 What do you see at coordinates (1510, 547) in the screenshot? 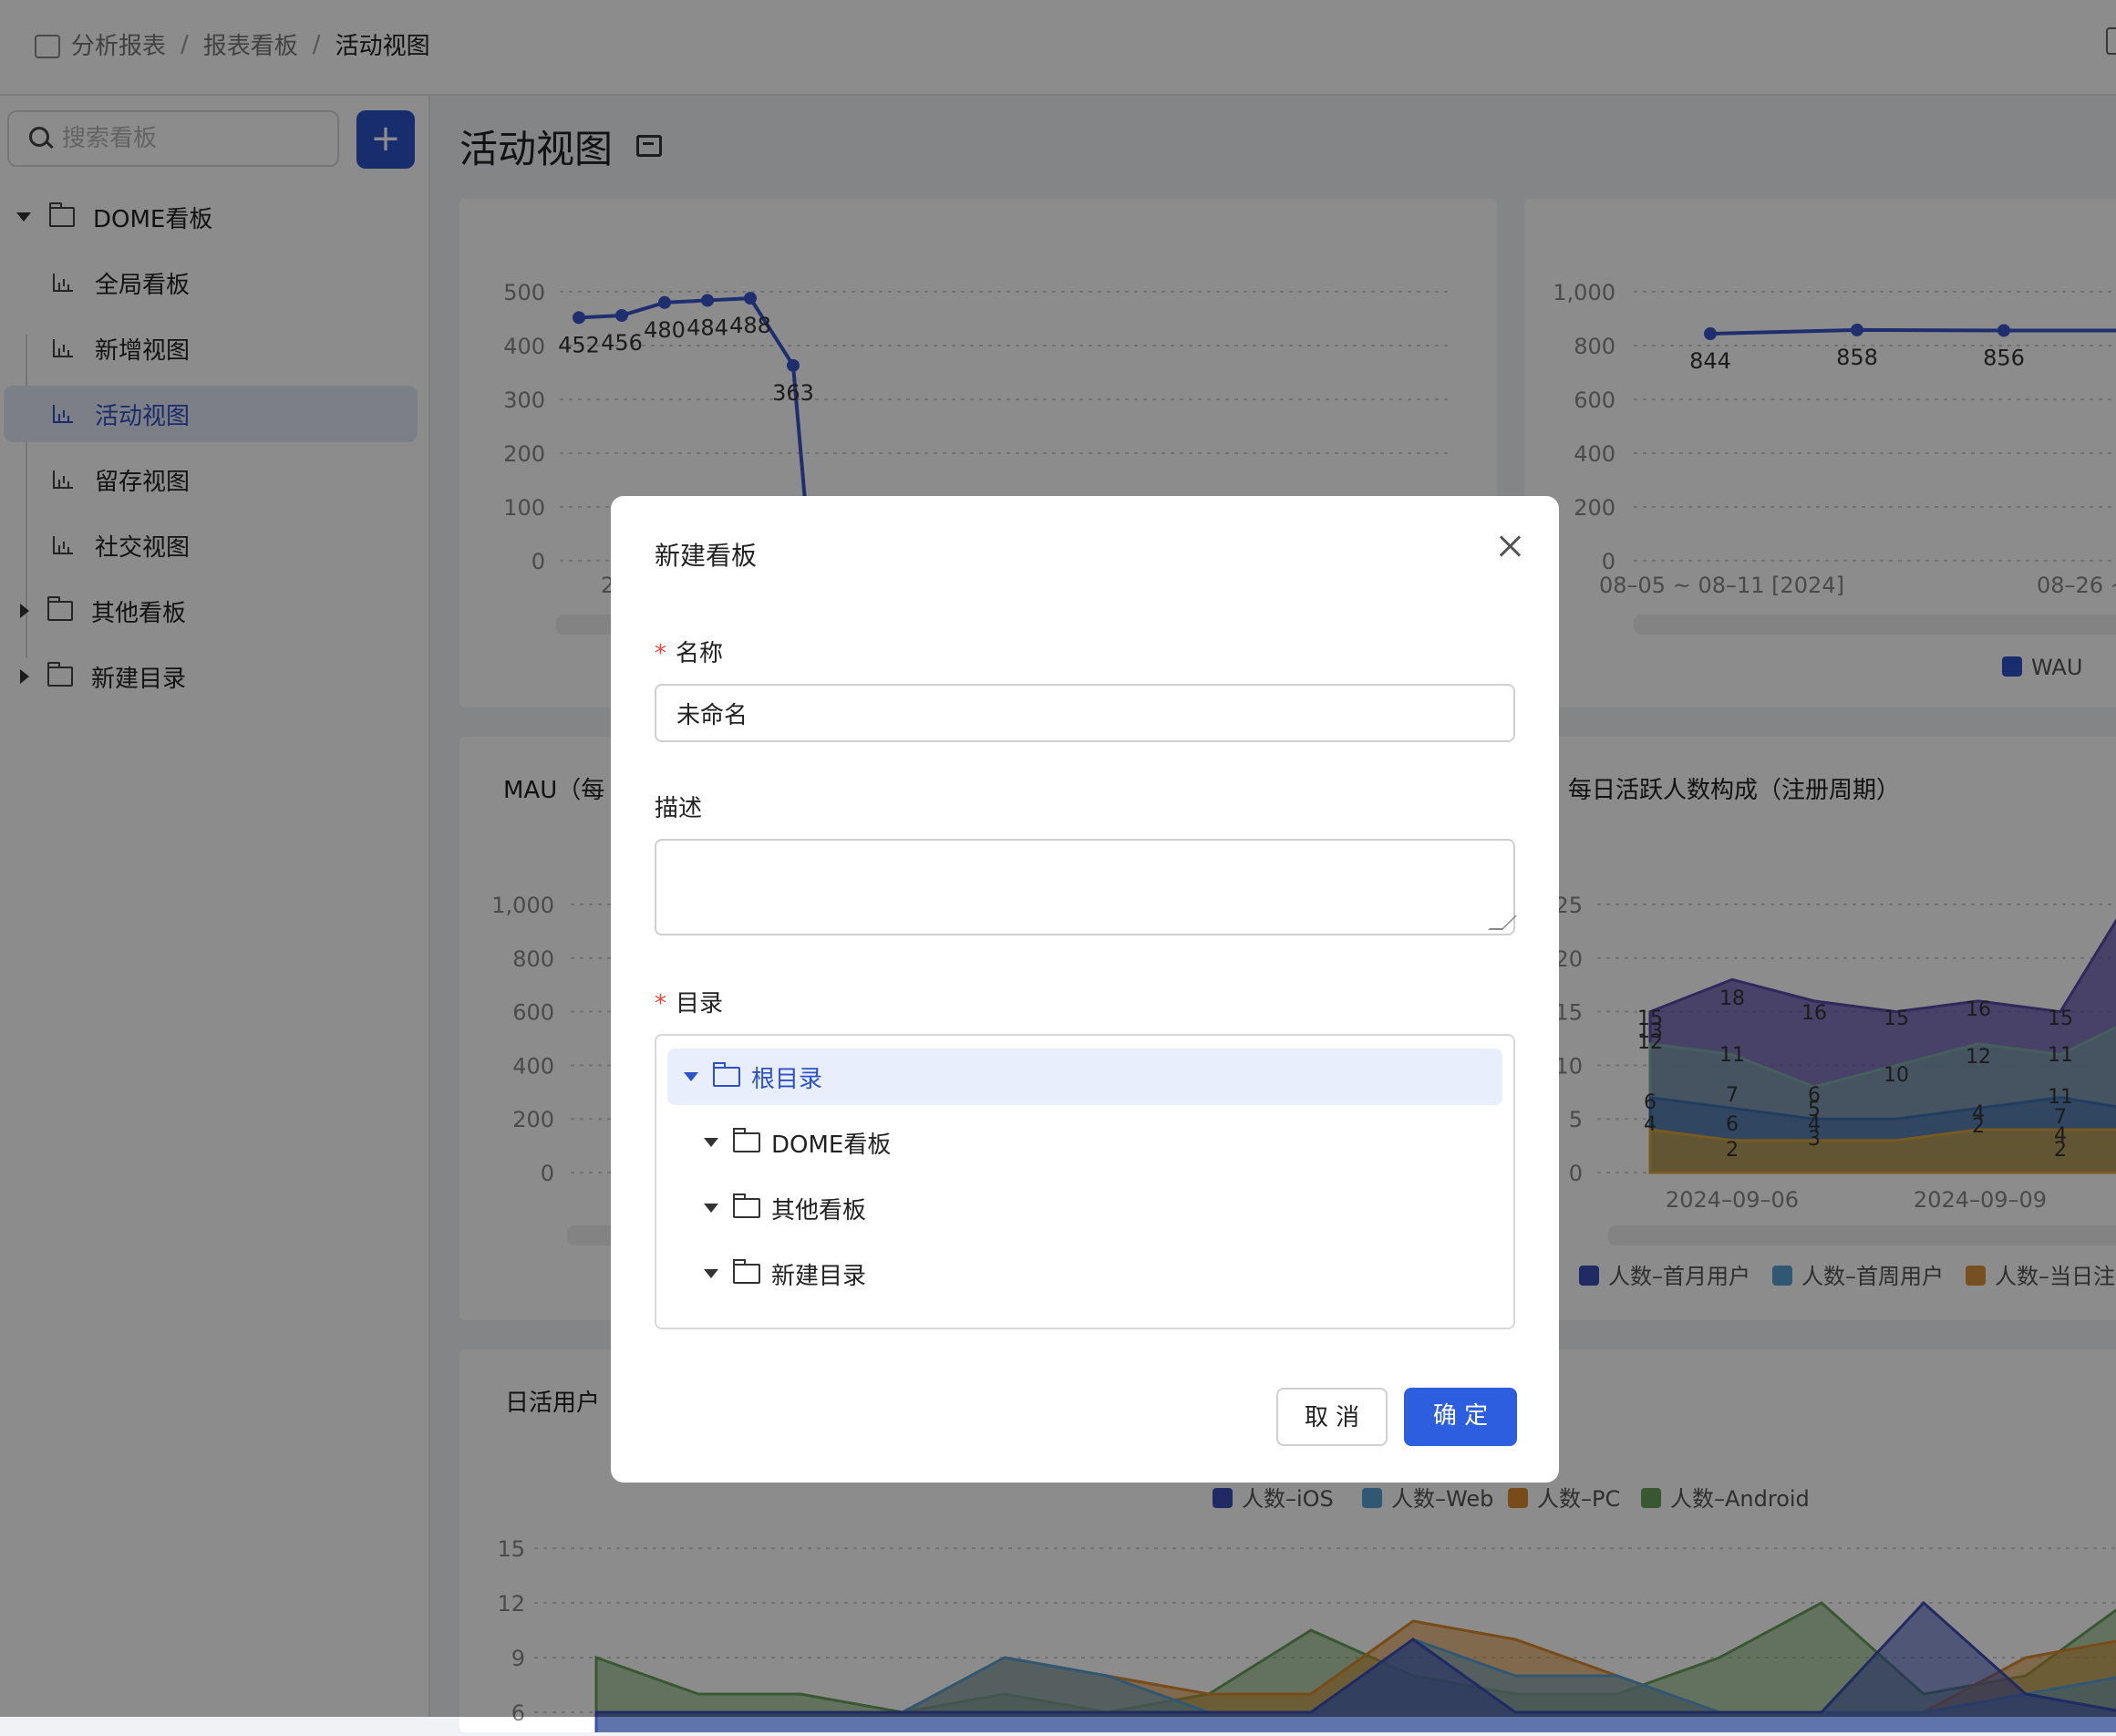
I see `close-icon` at bounding box center [1510, 547].